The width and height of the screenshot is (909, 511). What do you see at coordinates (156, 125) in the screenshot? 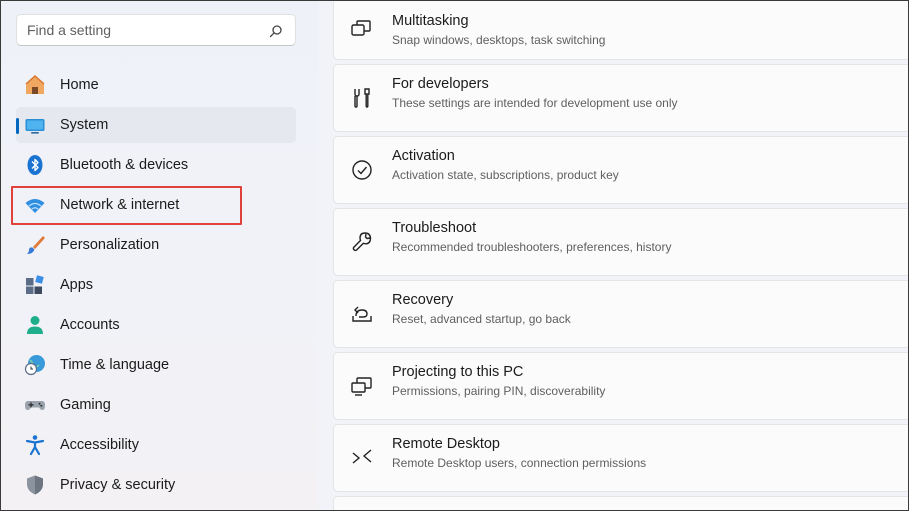
I see `sidebar-item-system: System` at bounding box center [156, 125].